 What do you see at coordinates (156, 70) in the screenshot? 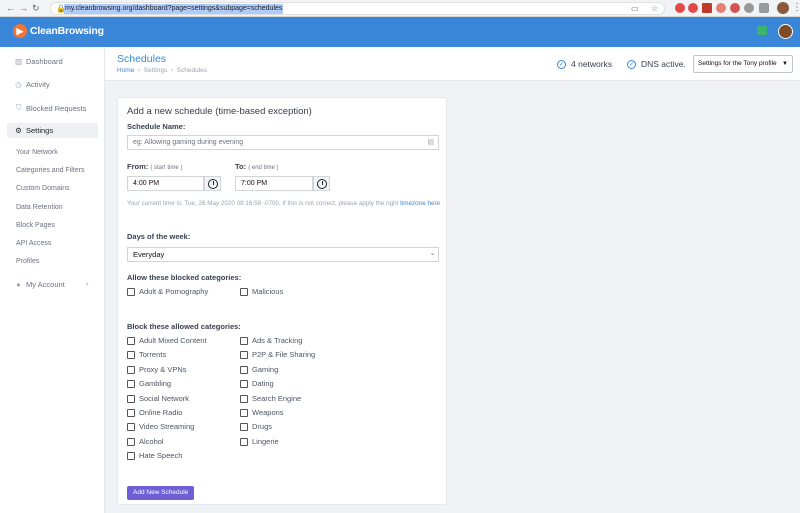
I see `breadcrumb-settings: Settings` at bounding box center [156, 70].